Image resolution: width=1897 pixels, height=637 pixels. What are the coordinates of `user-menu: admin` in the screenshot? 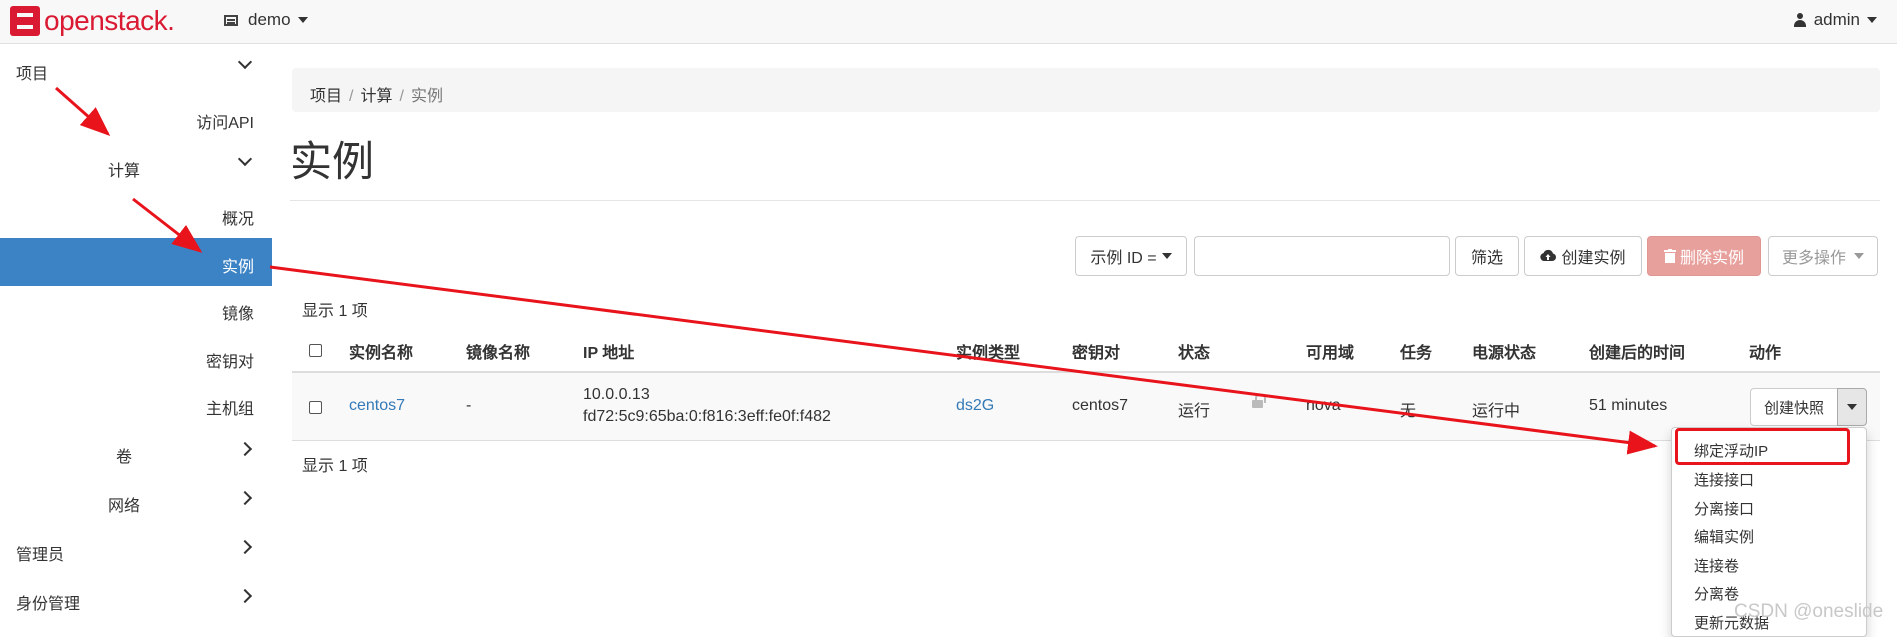 It's located at (1835, 20).